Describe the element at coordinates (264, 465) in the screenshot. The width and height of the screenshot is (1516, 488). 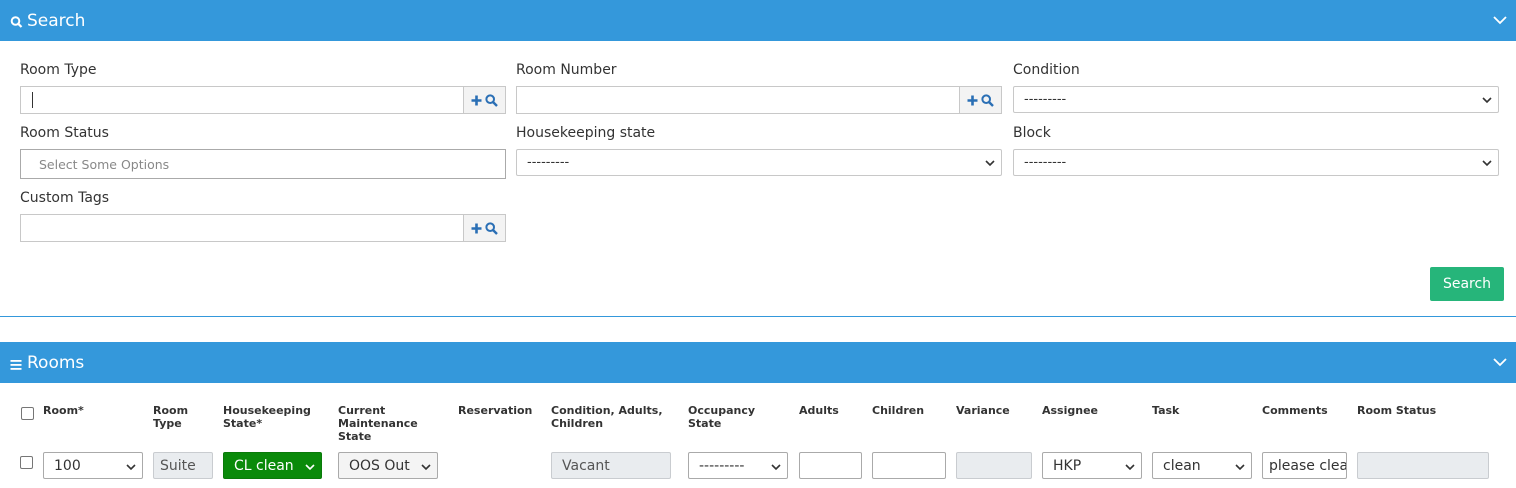
I see `housekeeping-state-value: CL clean` at that location.